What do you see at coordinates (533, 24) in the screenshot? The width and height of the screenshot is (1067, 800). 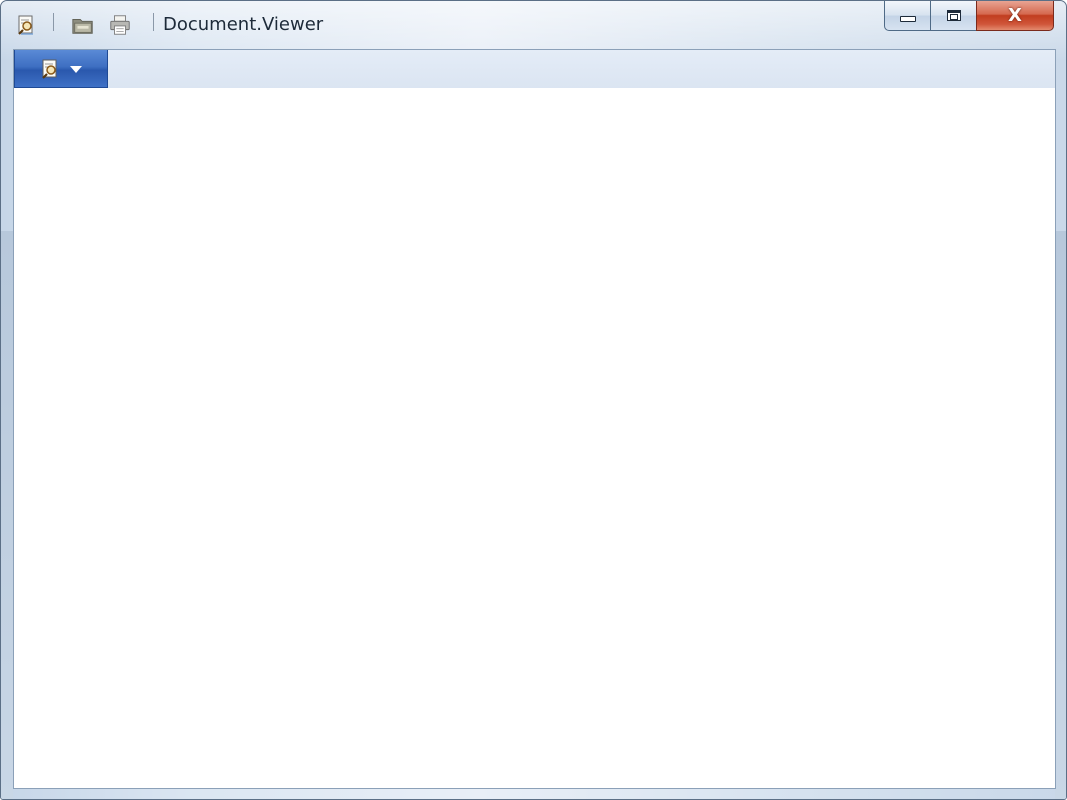 I see `title-bar: Document.Viewer X` at bounding box center [533, 24].